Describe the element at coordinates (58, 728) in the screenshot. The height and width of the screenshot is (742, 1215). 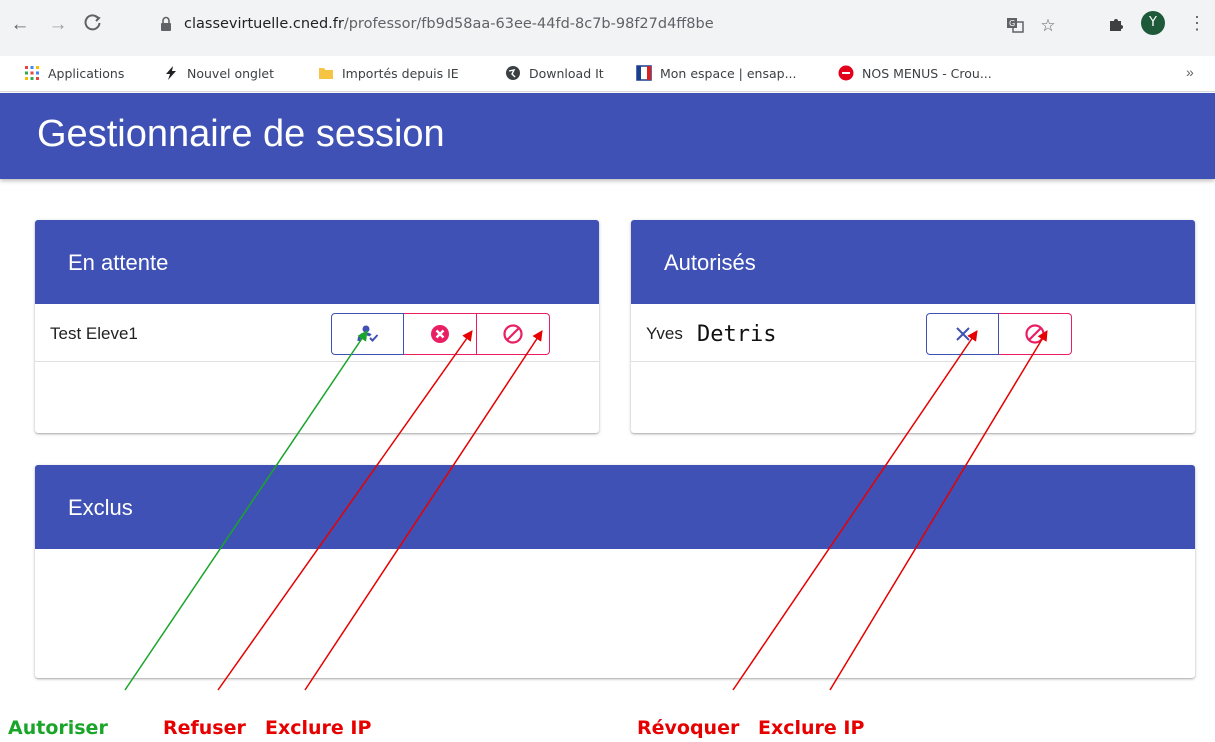
I see `annotation-authorize: Autoriser` at that location.